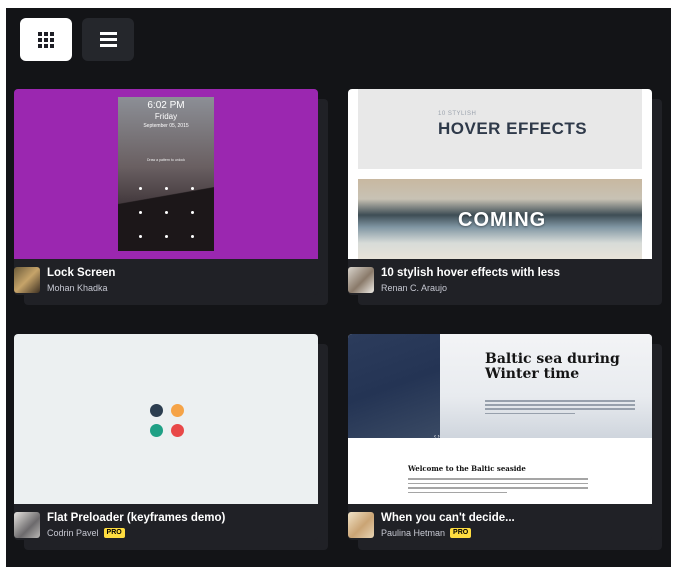  Describe the element at coordinates (73, 533) in the screenshot. I see `card-author: Codrin Pavel` at that location.